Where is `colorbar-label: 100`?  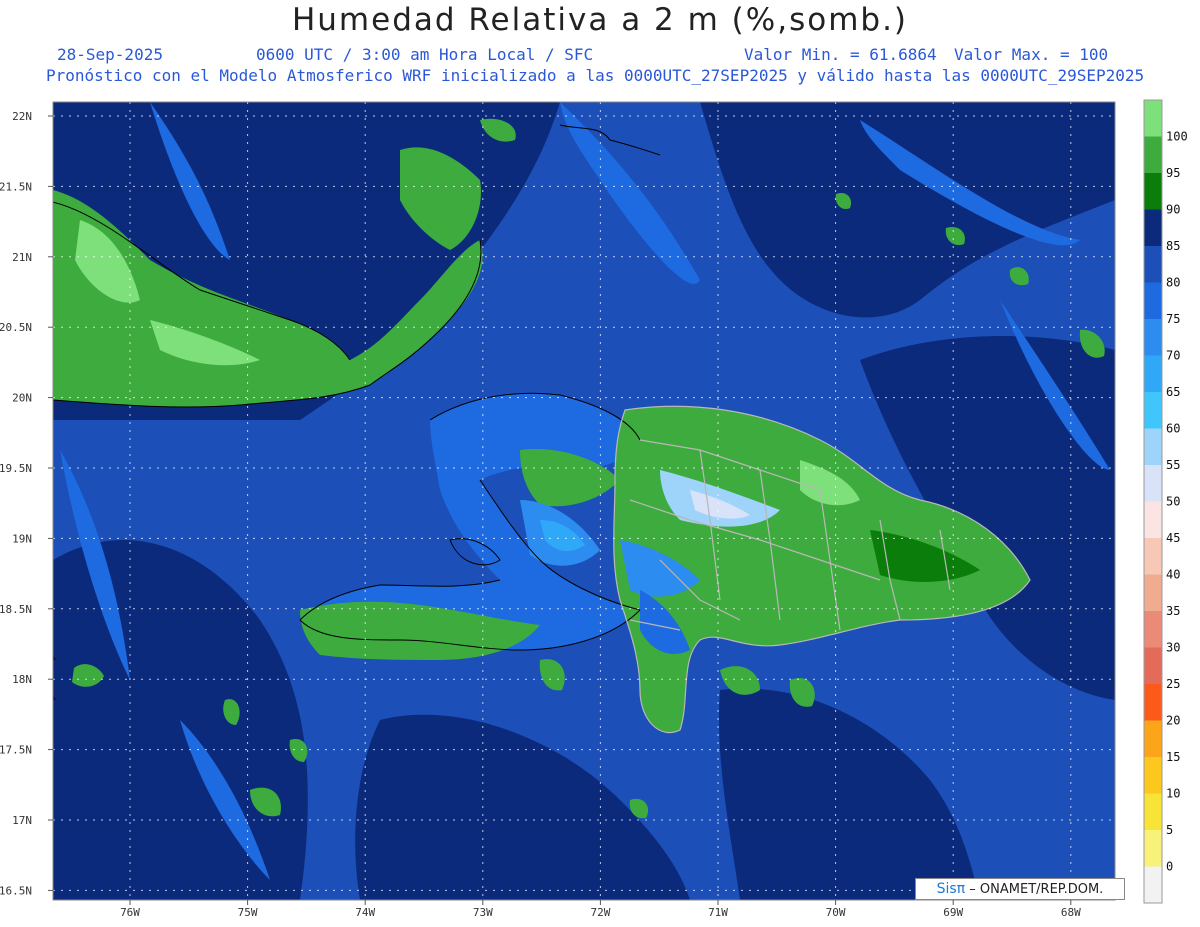
colorbar-label: 100 is located at coordinates (1177, 137).